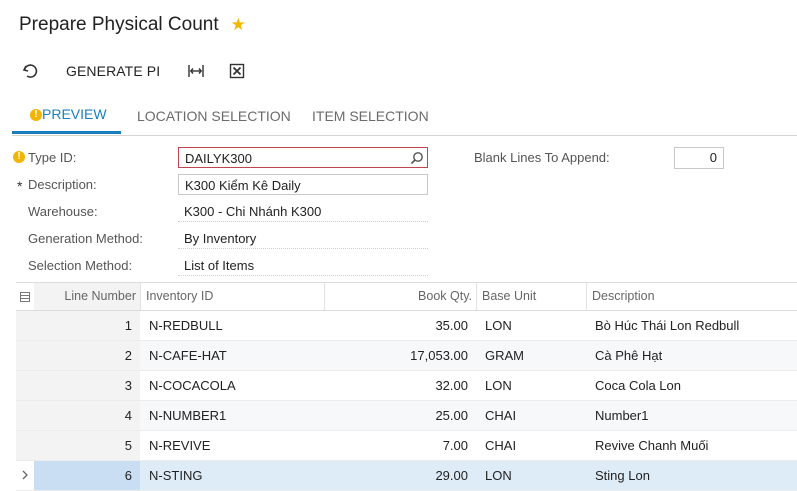 This screenshot has width=797, height=491. Describe the element at coordinates (237, 71) in the screenshot. I see `export-excel-icon` at that location.